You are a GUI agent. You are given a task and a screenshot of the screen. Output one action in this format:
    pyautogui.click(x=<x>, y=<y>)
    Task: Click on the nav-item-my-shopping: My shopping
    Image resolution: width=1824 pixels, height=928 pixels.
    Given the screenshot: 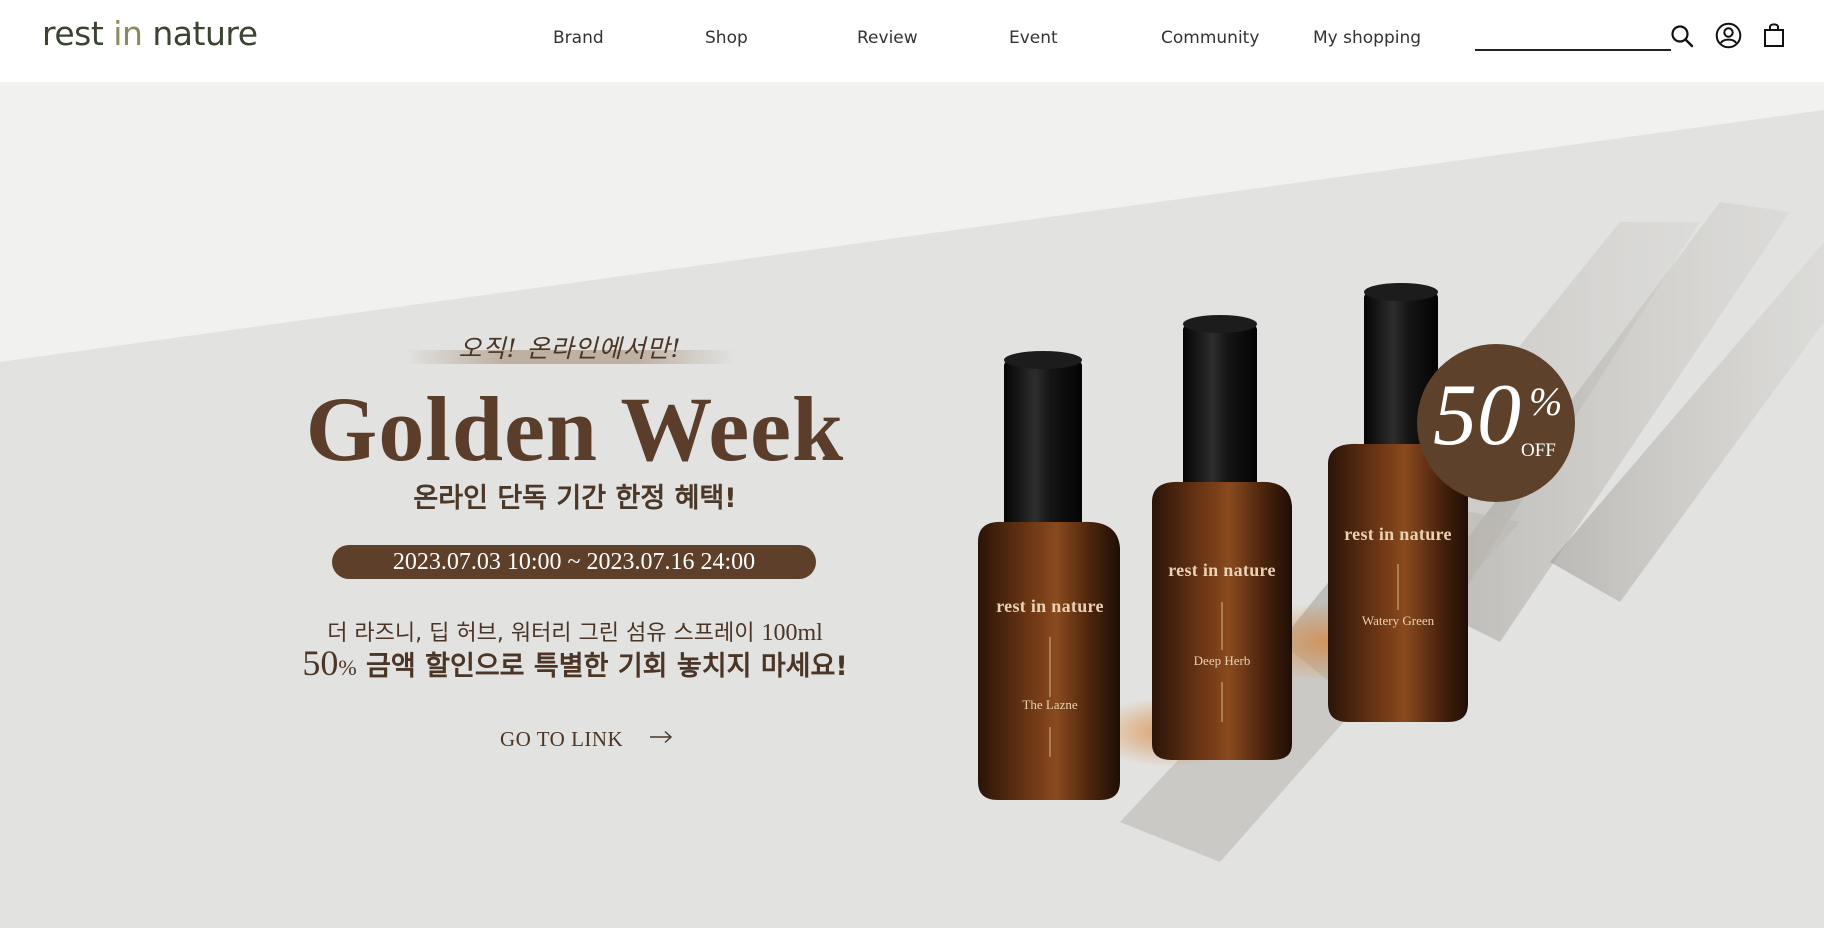 What is the action you would take?
    pyautogui.click(x=1367, y=38)
    